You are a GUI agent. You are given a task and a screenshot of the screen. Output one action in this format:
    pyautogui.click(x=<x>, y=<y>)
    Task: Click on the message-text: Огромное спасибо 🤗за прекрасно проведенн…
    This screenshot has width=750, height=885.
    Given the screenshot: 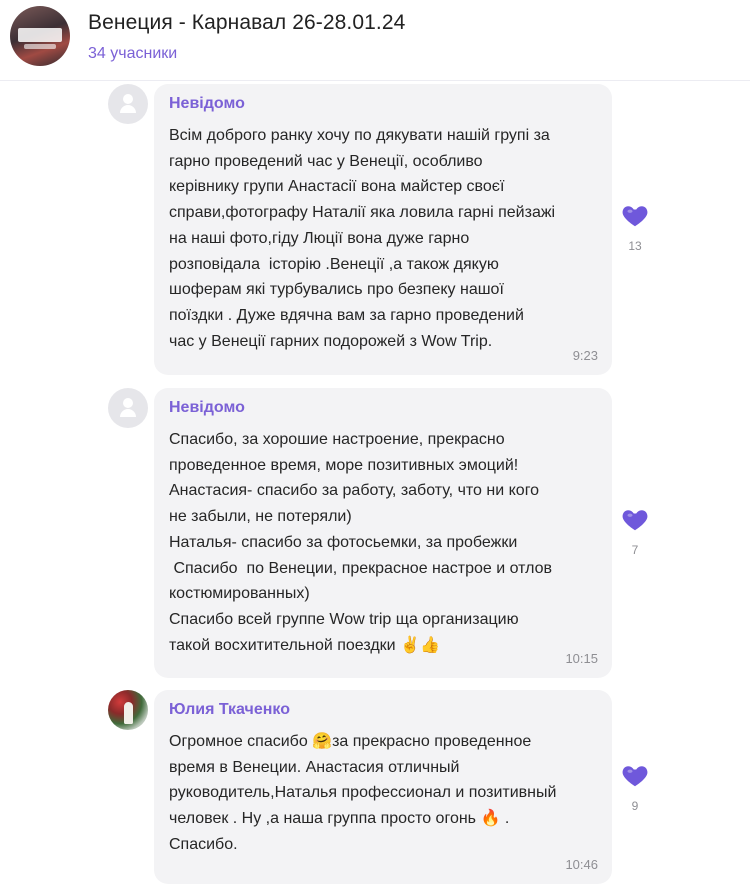 What is the action you would take?
    pyautogui.click(x=363, y=793)
    